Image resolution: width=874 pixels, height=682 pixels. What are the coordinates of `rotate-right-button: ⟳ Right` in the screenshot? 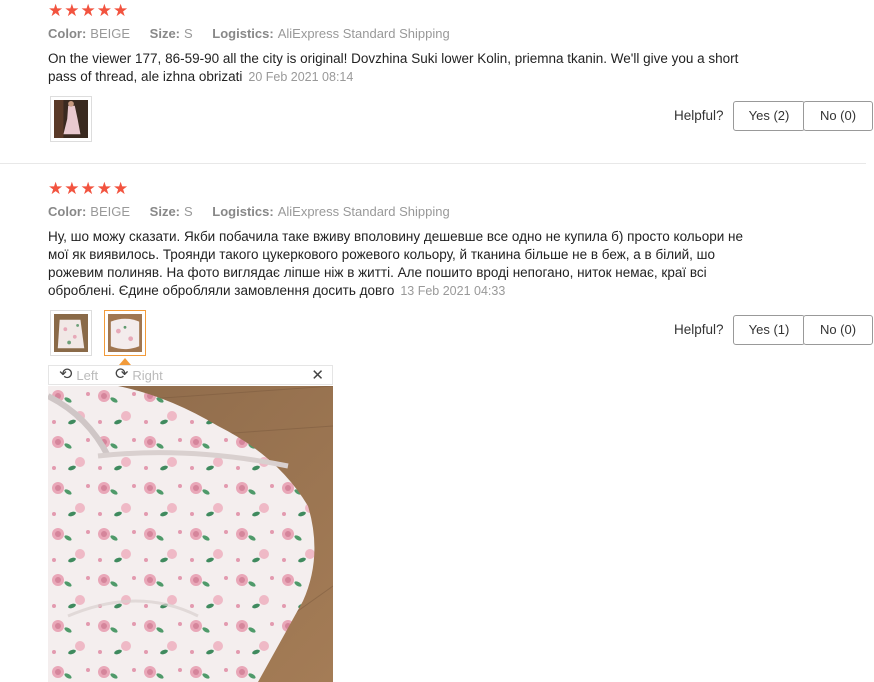 It's located at (139, 375).